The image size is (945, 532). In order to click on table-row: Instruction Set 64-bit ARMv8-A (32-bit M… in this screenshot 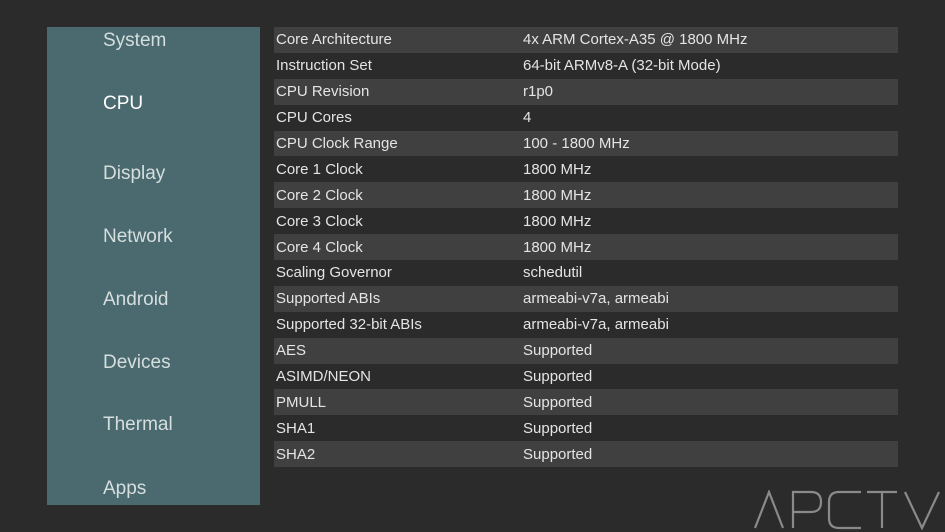, I will do `click(586, 66)`.